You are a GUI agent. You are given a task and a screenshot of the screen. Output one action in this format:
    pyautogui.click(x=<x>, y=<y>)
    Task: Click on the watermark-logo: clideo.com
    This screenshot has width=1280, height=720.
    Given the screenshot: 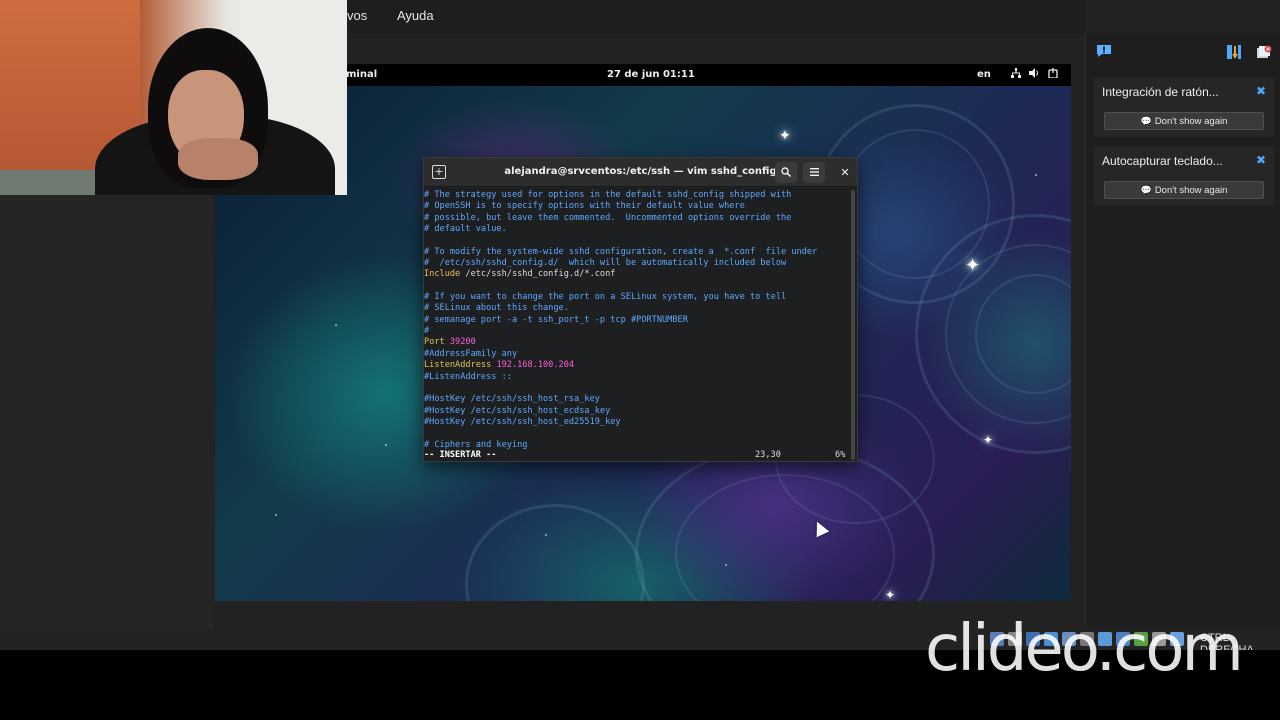 What is the action you would take?
    pyautogui.click(x=1084, y=649)
    